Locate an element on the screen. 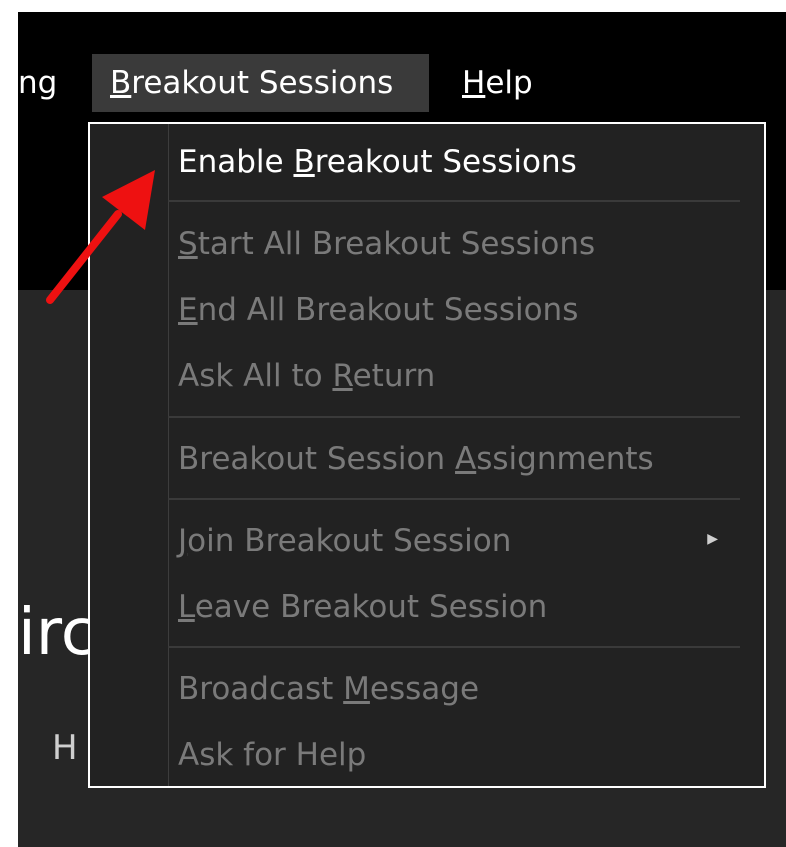 The width and height of the screenshot is (786, 847). menubar-item-help-rest: elp is located at coordinates (509, 83).